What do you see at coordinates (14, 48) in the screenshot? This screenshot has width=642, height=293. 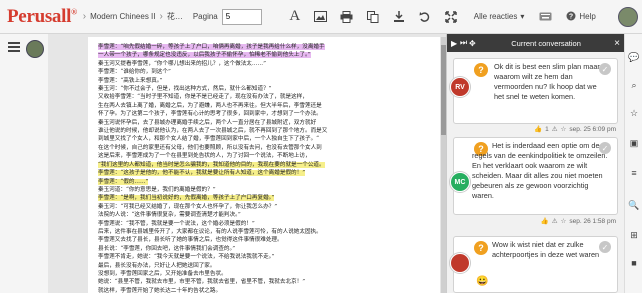 I see `menu-icon` at bounding box center [14, 48].